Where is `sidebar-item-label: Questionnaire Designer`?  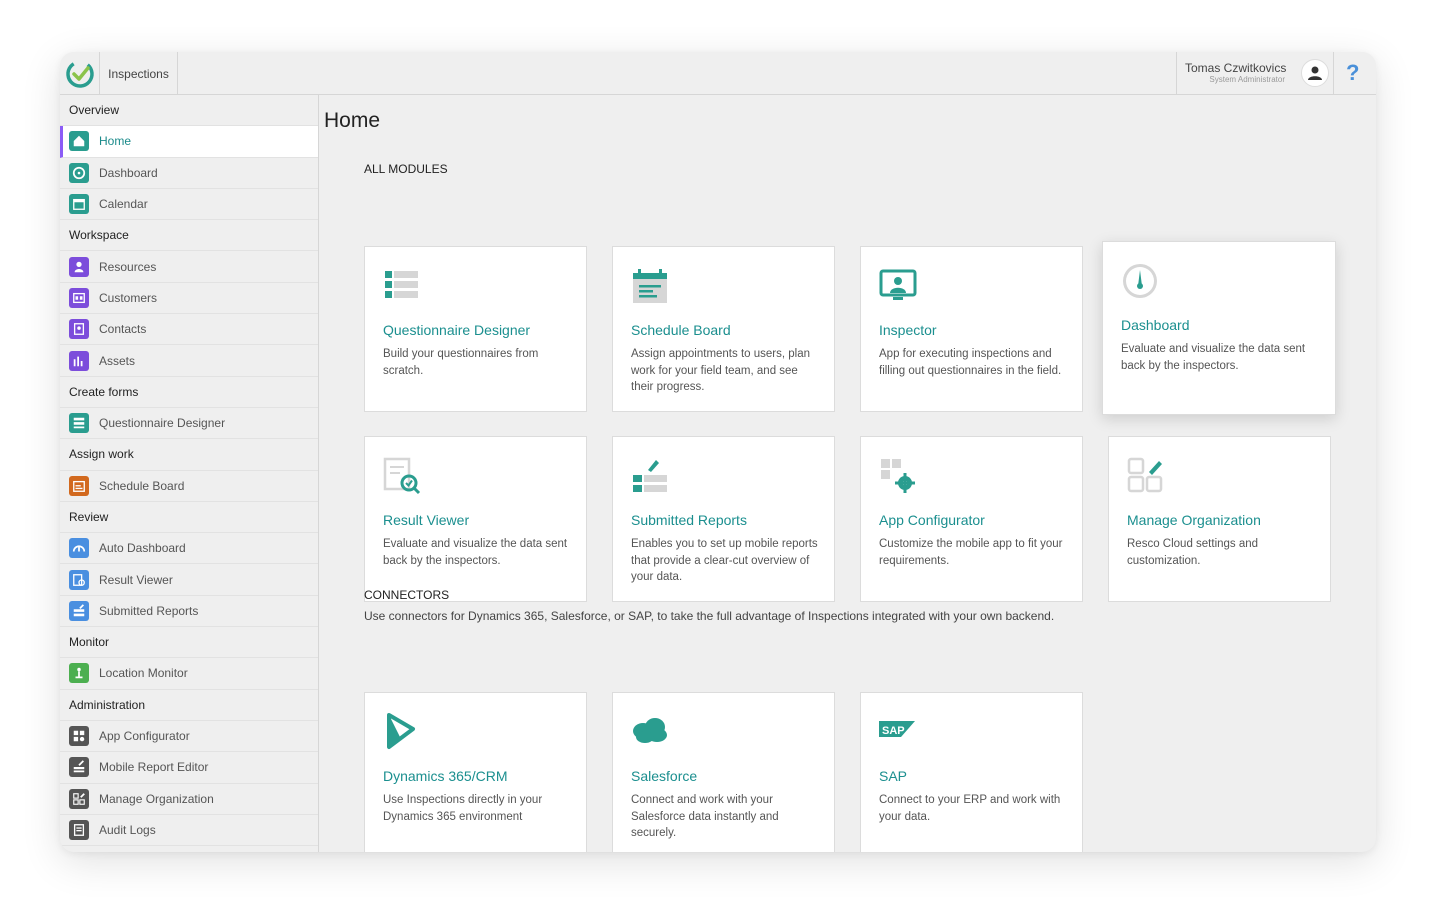
sidebar-item-label: Questionnaire Designer is located at coordinates (162, 423).